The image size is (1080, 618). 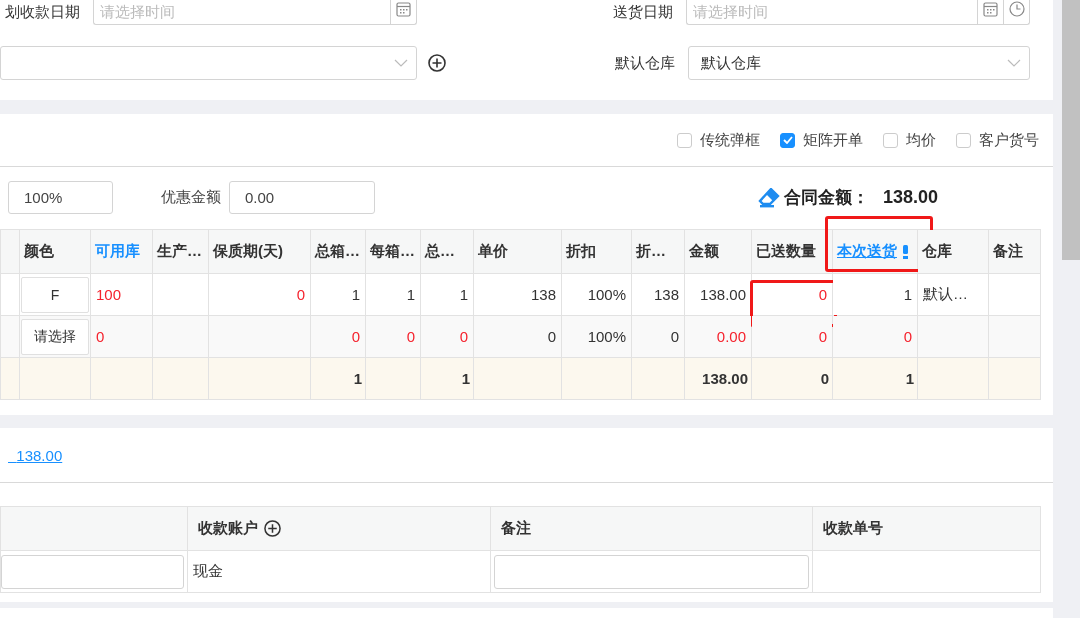 I want to click on column-header: 金额, so click(x=704, y=250).